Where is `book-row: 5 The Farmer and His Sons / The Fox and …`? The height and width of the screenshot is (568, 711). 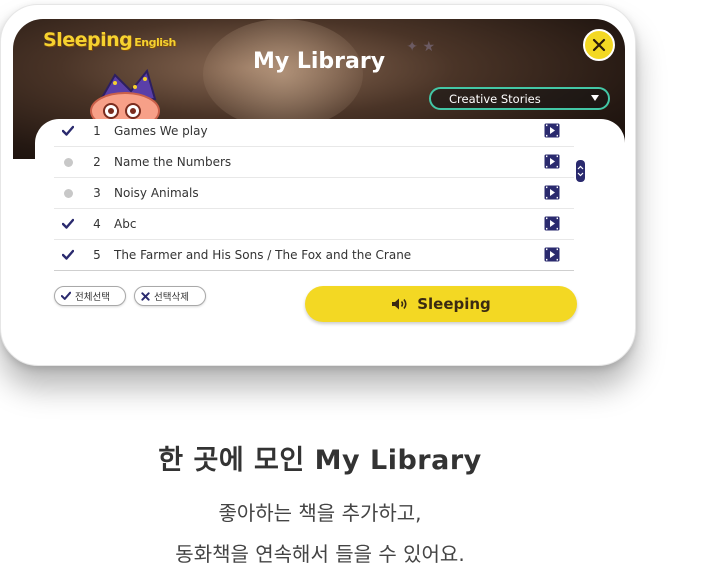 book-row: 5 The Farmer and His Sons / The Fox and … is located at coordinates (314, 255).